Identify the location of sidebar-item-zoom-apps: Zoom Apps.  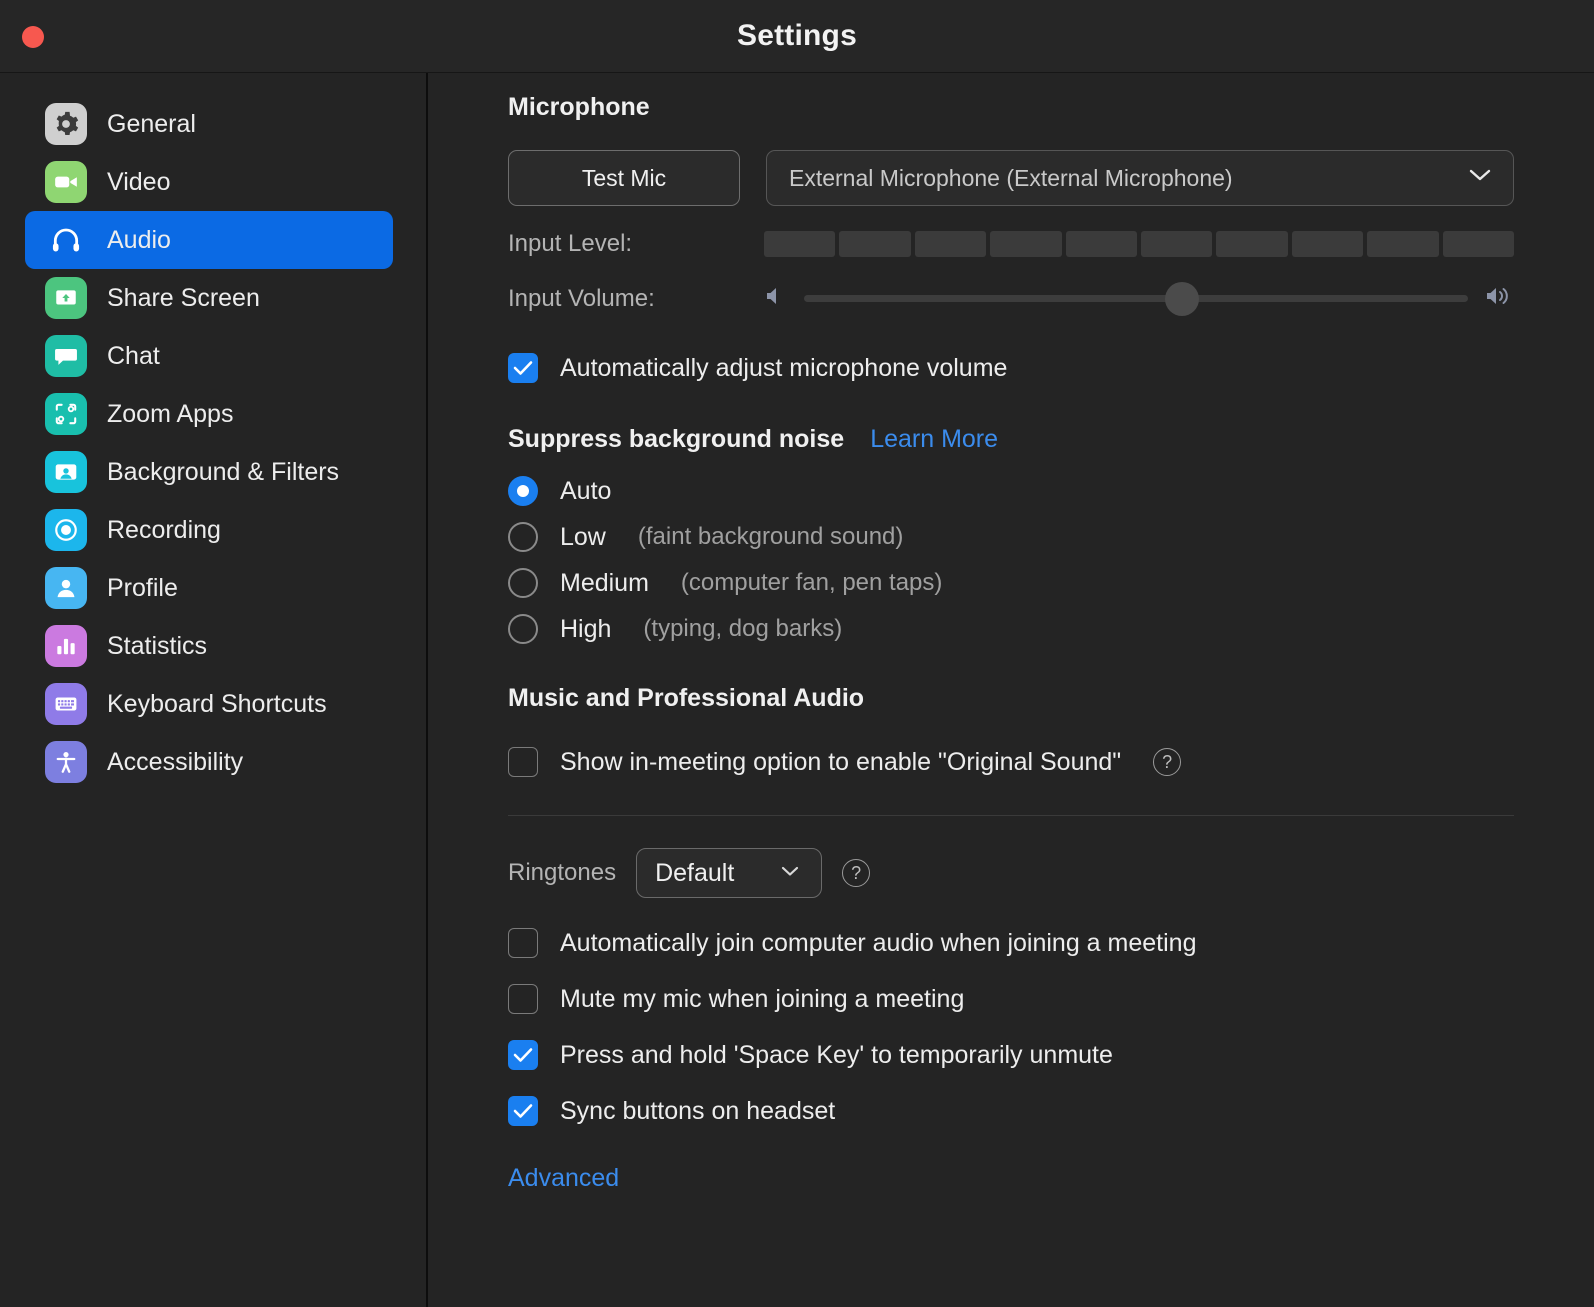
(209, 414).